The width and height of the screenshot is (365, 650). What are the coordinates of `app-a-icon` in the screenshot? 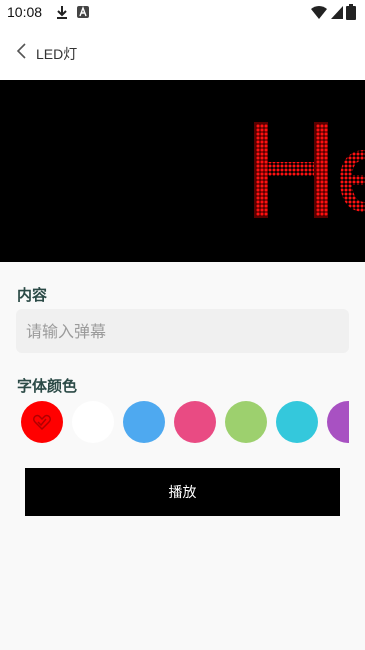 It's located at (83, 12).